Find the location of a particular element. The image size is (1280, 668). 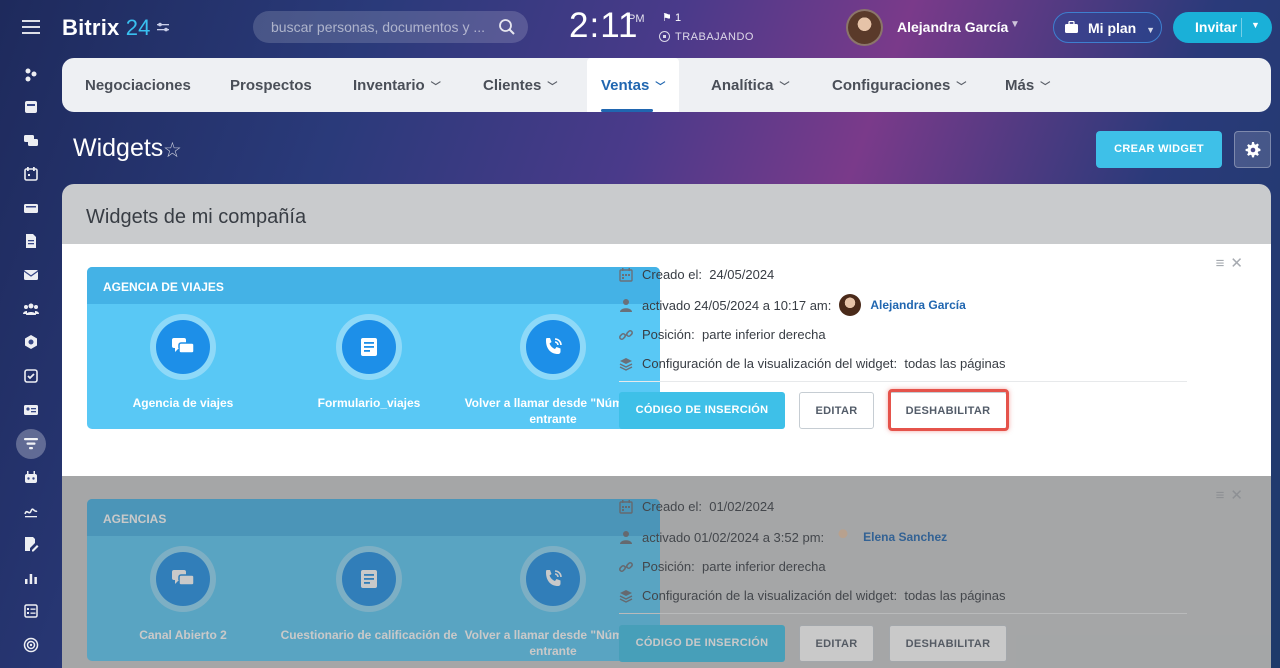

signature-icon is located at coordinates (31, 511).